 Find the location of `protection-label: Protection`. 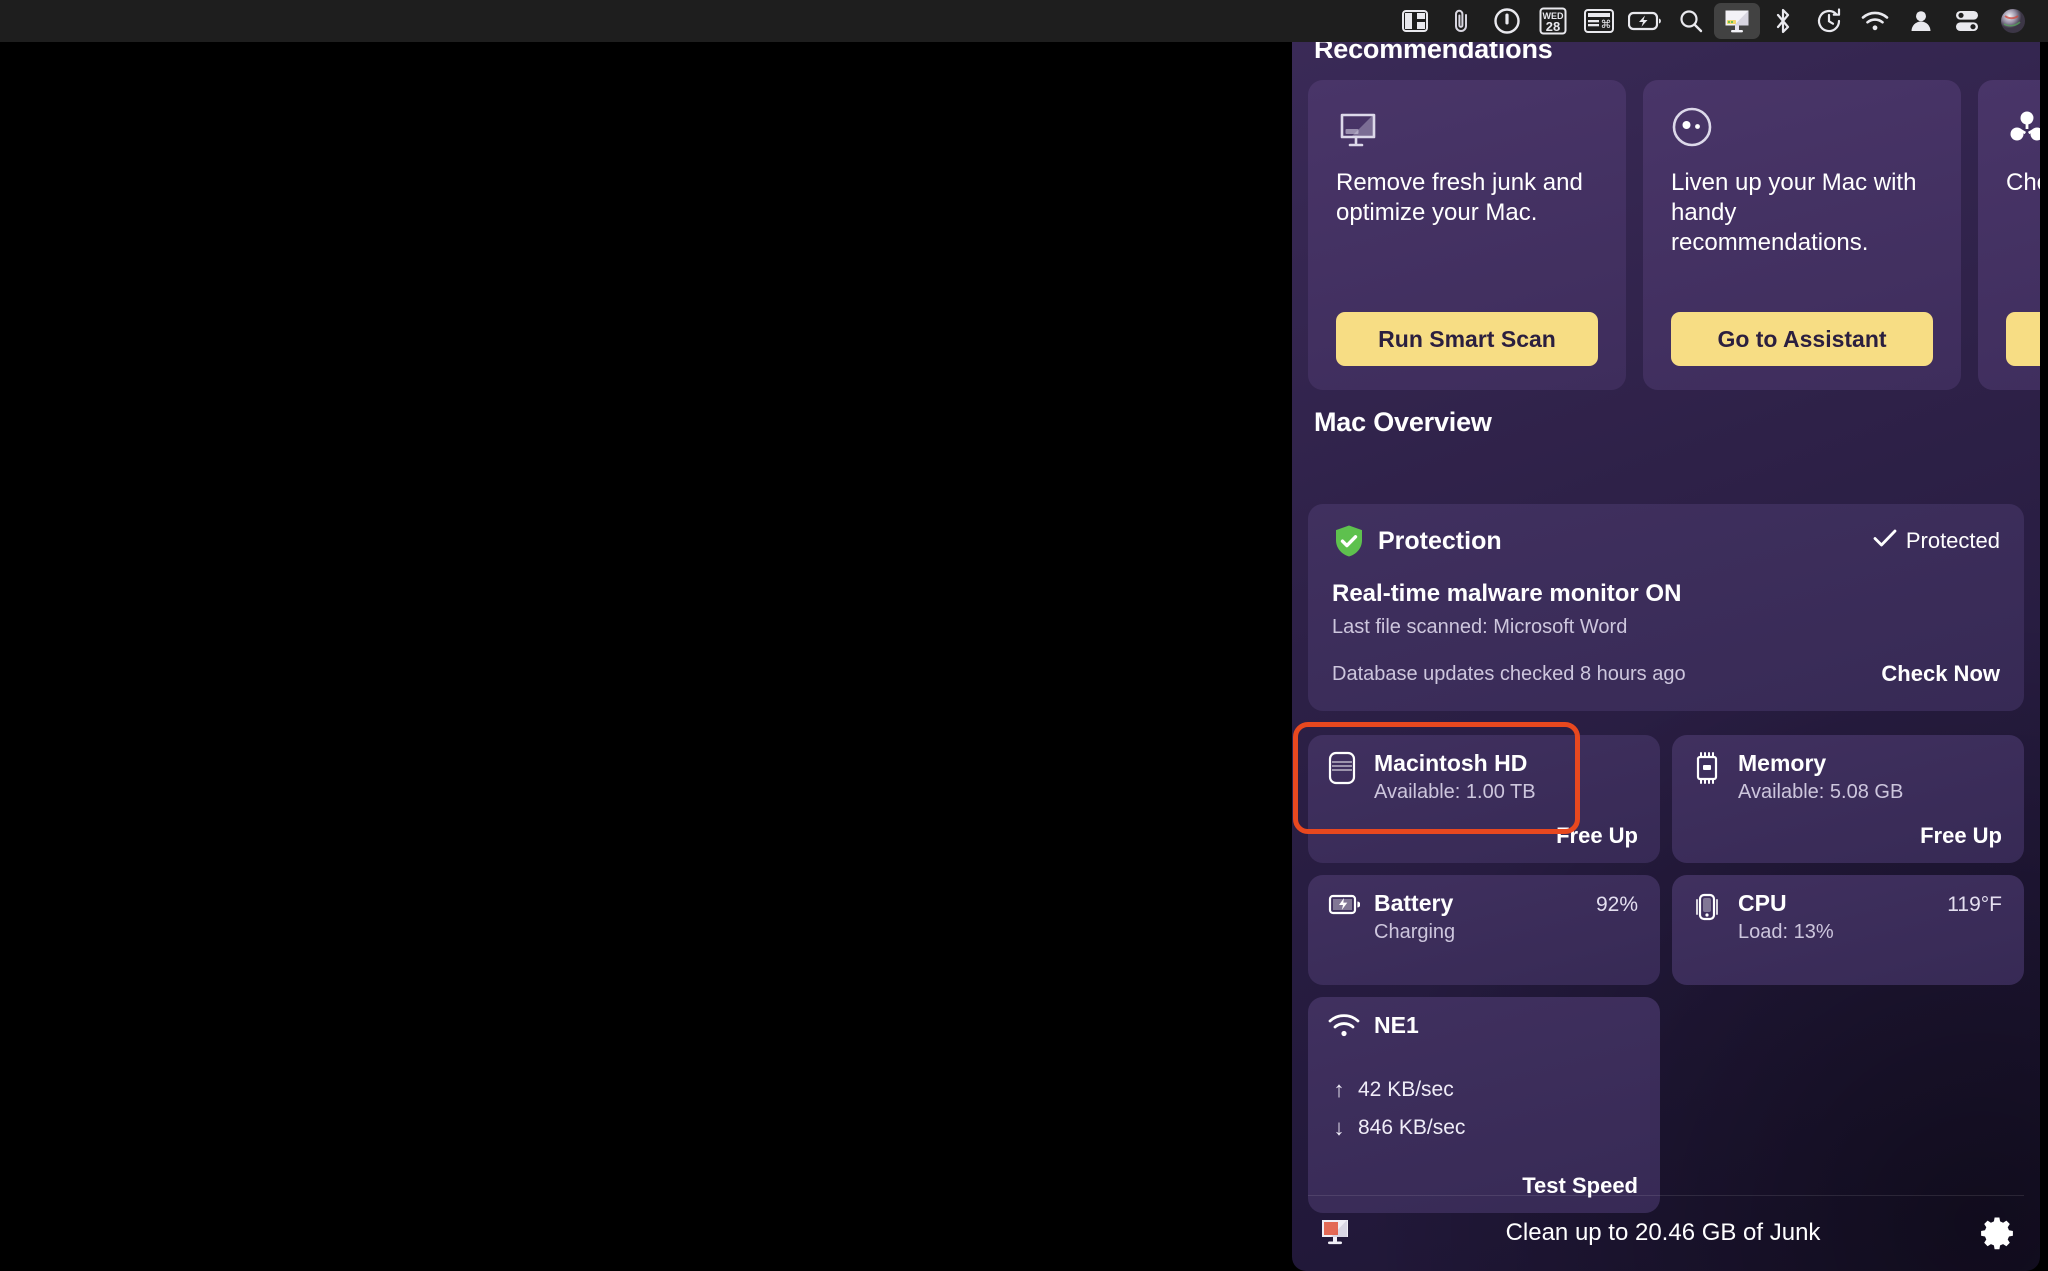

protection-label: Protection is located at coordinates (1440, 540).